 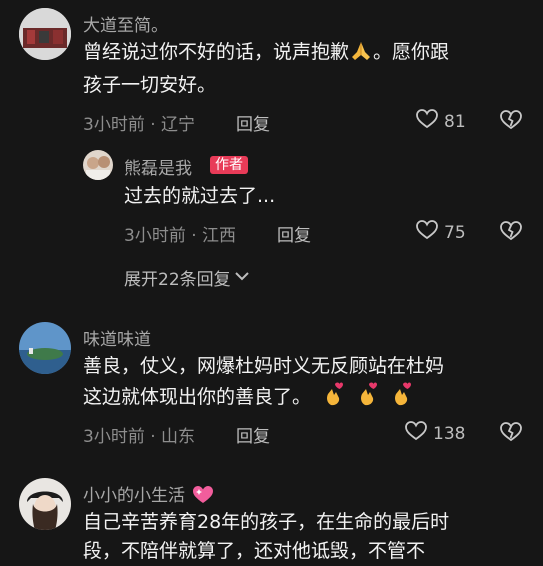 I want to click on comment-text-line: 孩子一切安好。, so click(x=150, y=85).